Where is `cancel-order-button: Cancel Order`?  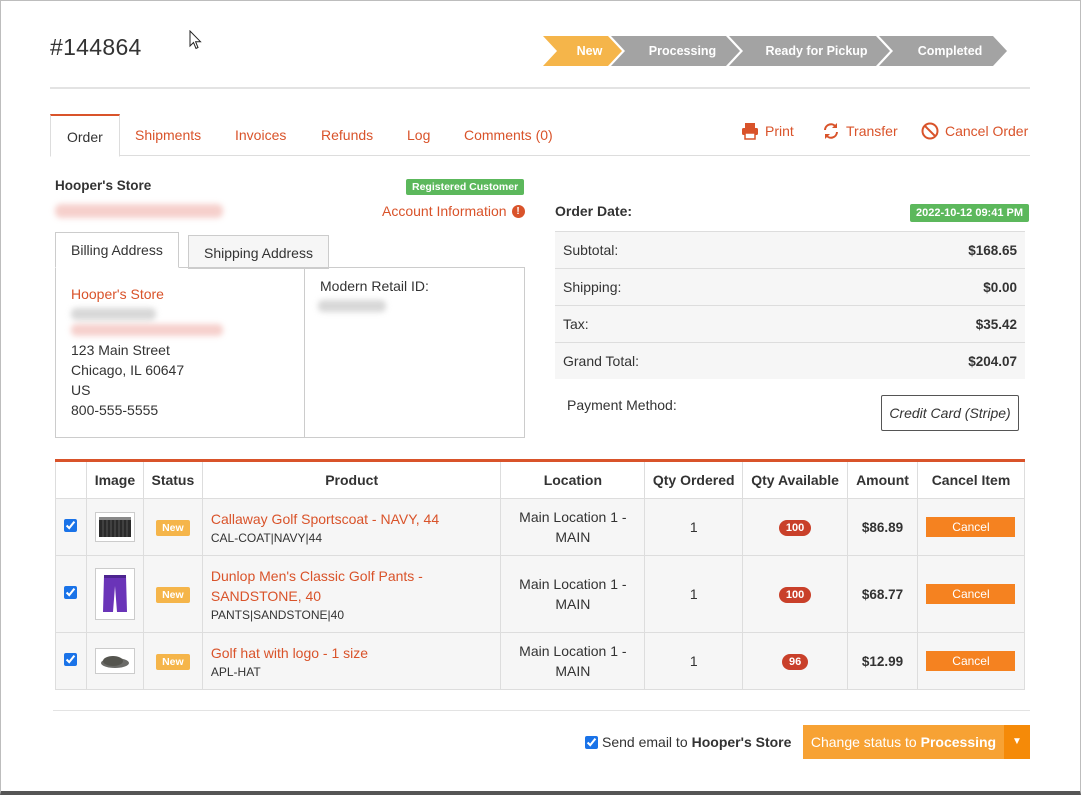
cancel-order-button: Cancel Order is located at coordinates (974, 131).